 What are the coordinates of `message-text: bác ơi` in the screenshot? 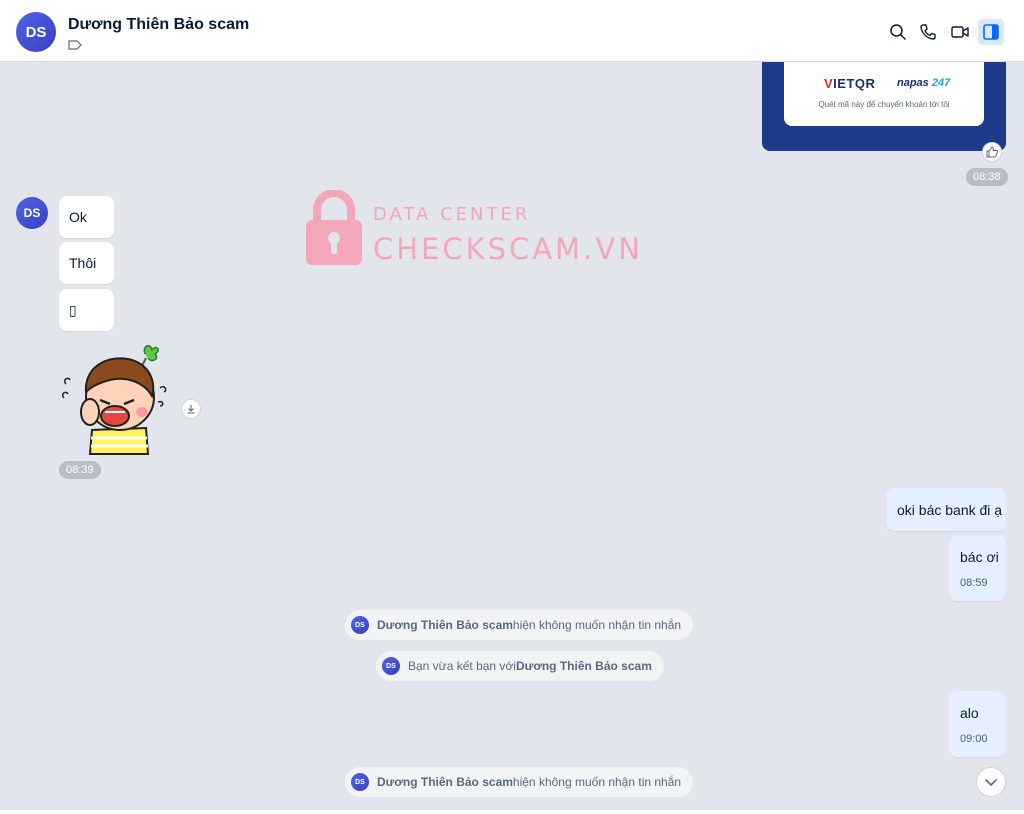 It's located at (979, 557).